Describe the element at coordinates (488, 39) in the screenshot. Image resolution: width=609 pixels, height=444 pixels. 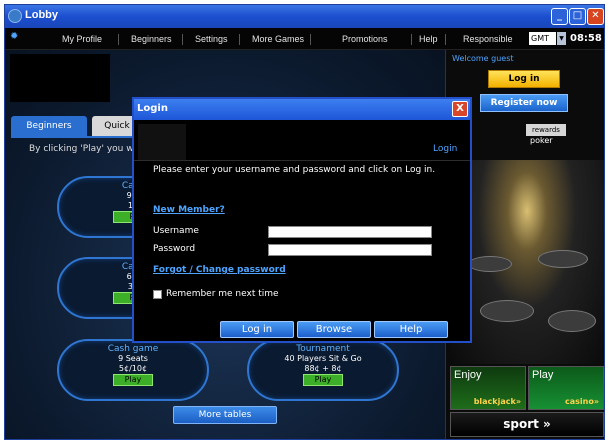
I see `menu-responsible: Responsible` at that location.